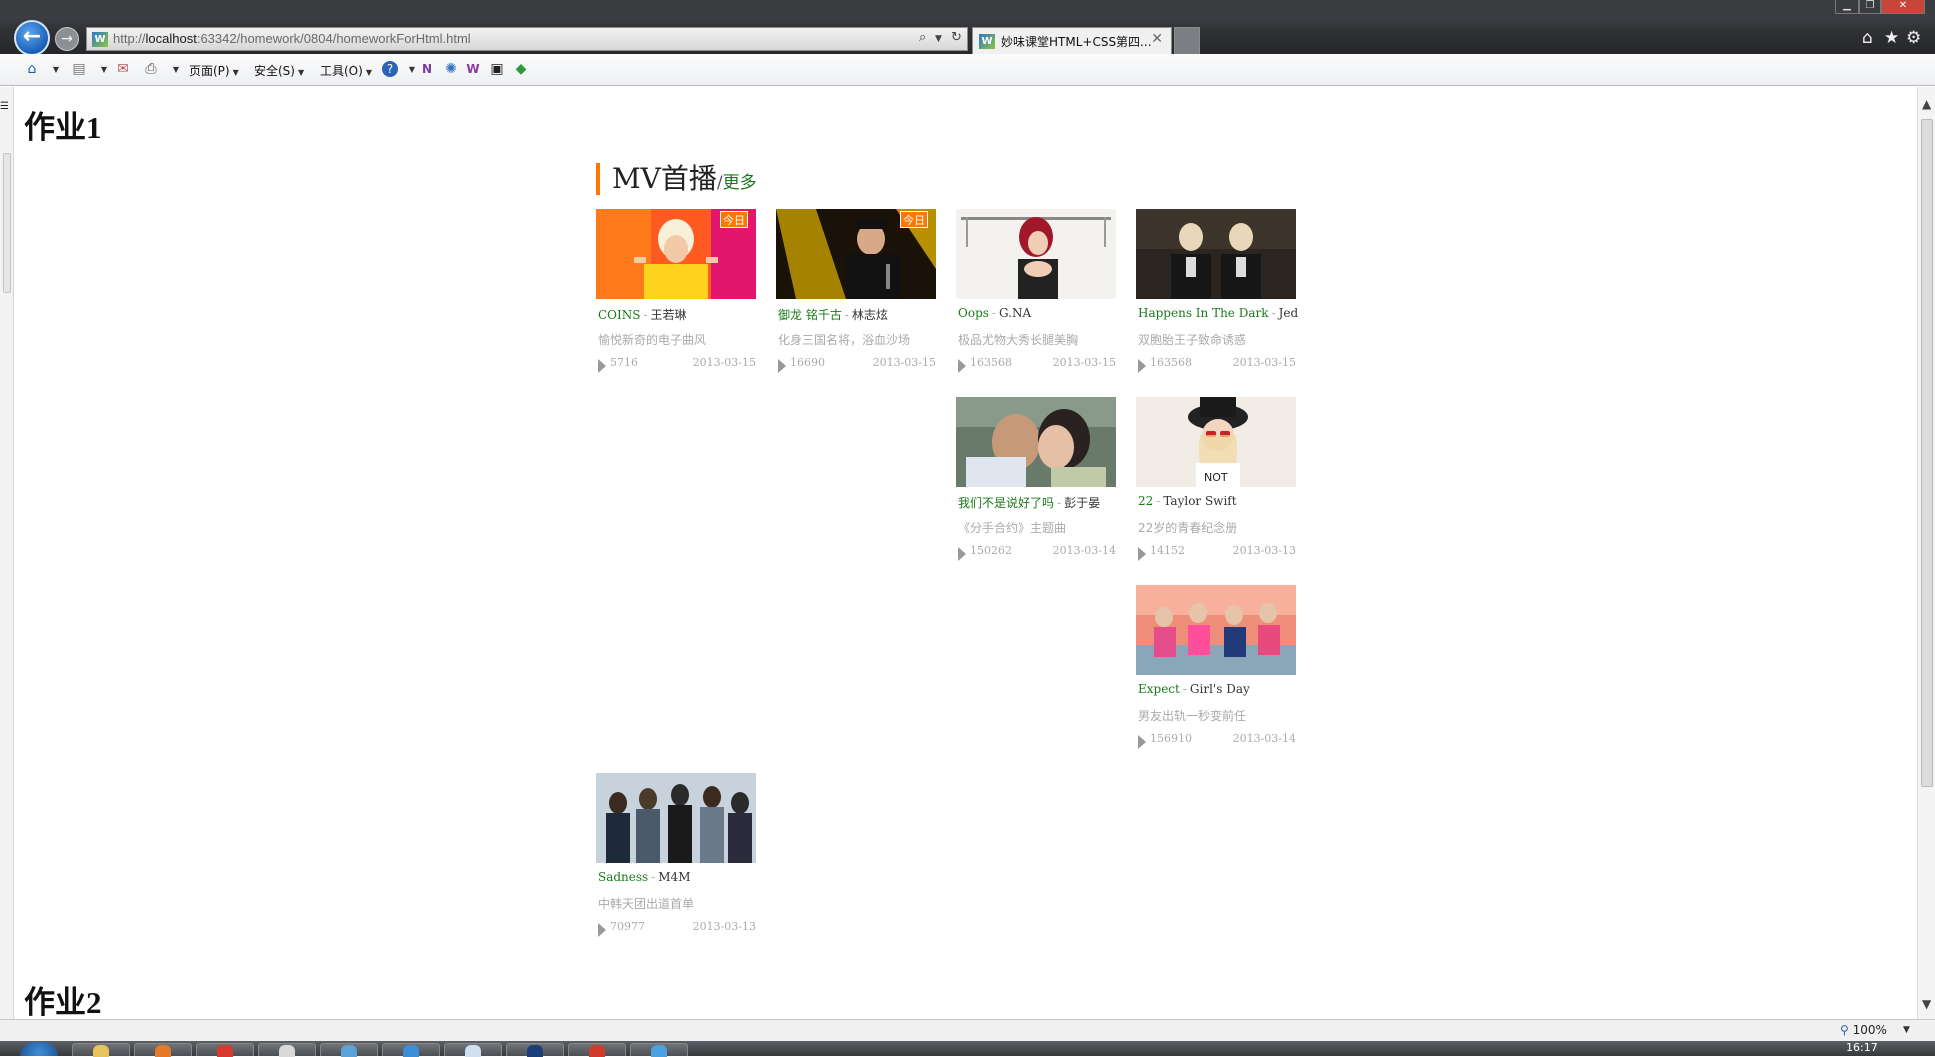 Image resolution: width=1935 pixels, height=1057 pixels. What do you see at coordinates (973, 313) in the screenshot?
I see `mv-song-link: Oops` at bounding box center [973, 313].